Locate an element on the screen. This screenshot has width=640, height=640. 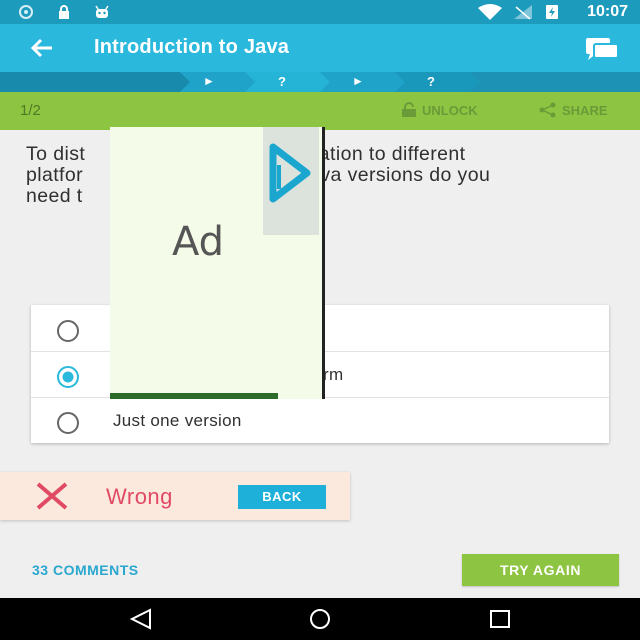
ad-choices-badge is located at coordinates (291, 181).